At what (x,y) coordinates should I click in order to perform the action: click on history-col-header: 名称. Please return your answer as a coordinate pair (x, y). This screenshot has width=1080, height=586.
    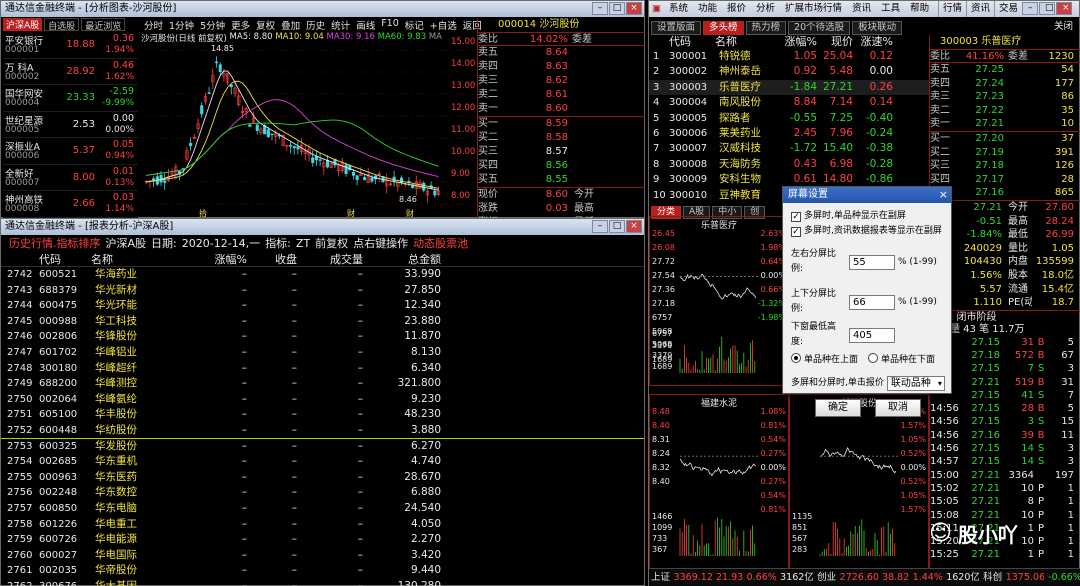
    Looking at the image, I should click on (139, 259).